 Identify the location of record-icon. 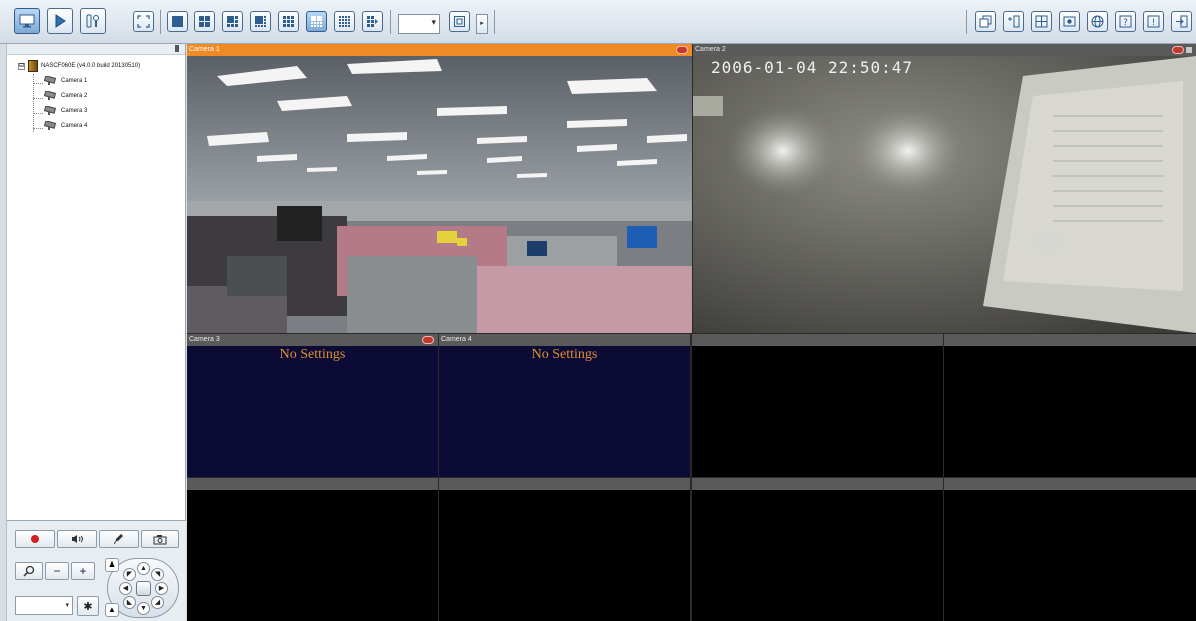
(35, 539).